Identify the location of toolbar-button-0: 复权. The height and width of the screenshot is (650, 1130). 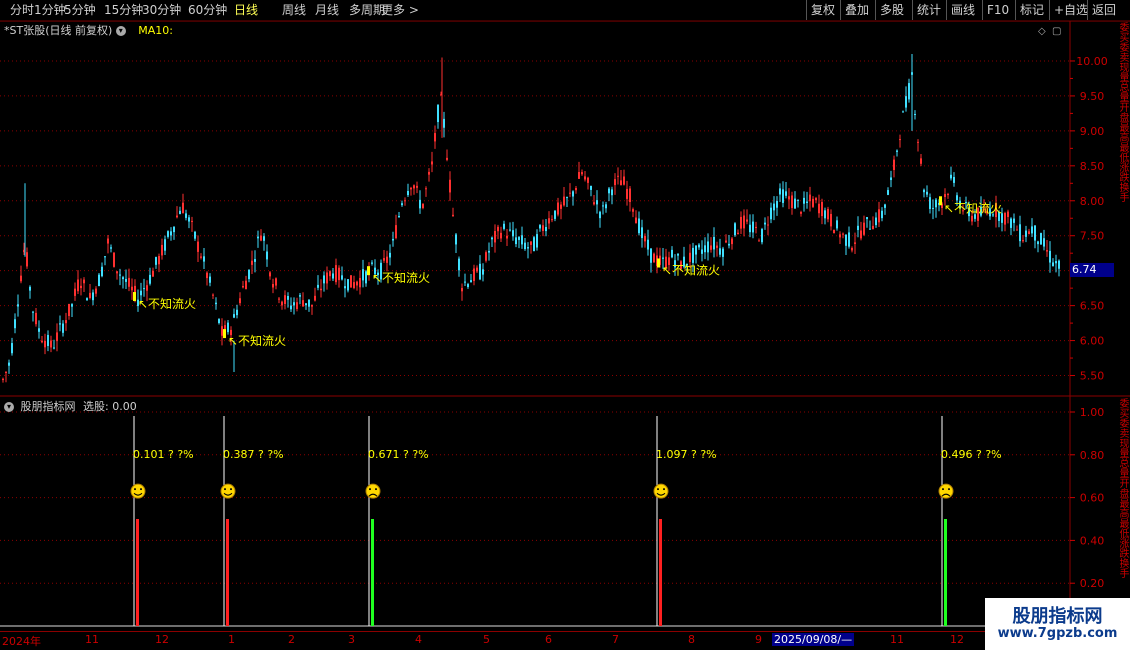
(823, 10).